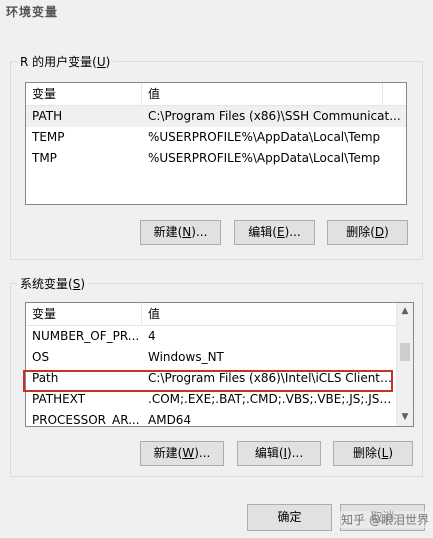 The width and height of the screenshot is (433, 538). I want to click on variable-value: Windows_NT, so click(186, 357).